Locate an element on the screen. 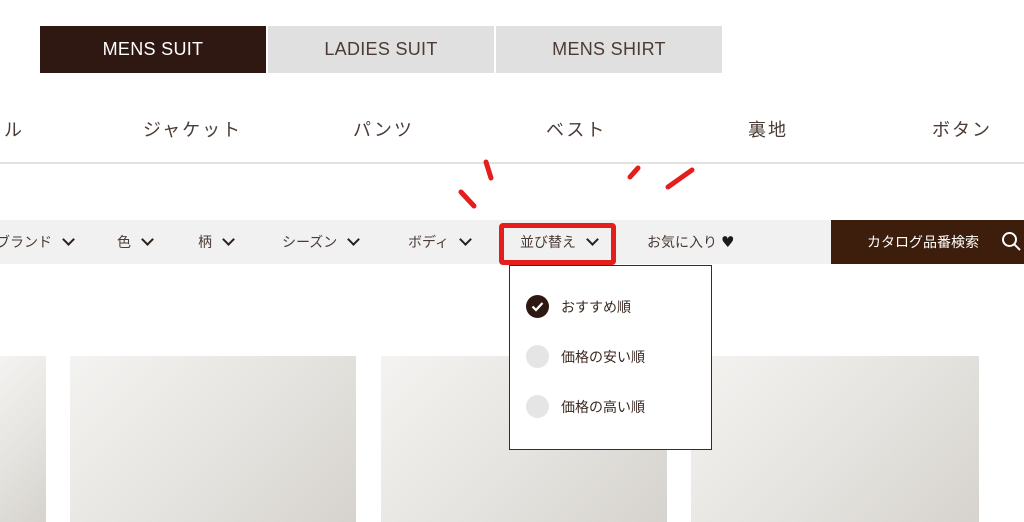 The image size is (1024, 522). sub-category-nav: ドル ジャケット パンツ ベスト 裏地 ボタン is located at coordinates (512, 128).